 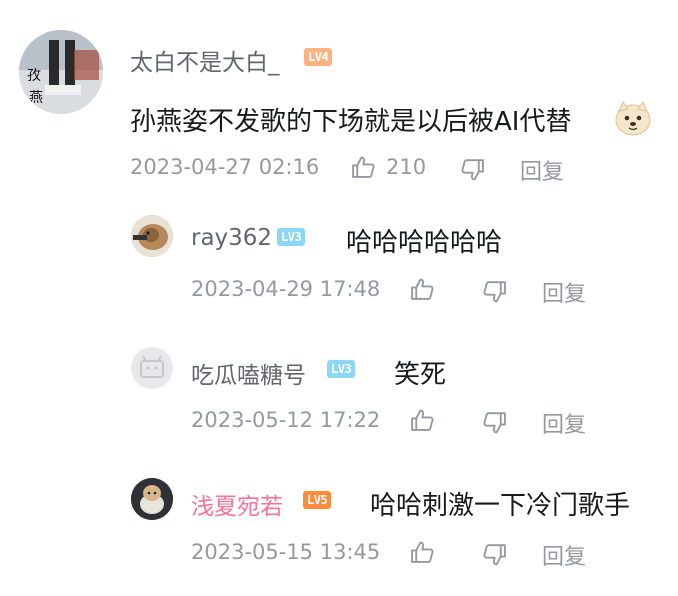 What do you see at coordinates (633, 118) in the screenshot?
I see `doge-emoji-icon` at bounding box center [633, 118].